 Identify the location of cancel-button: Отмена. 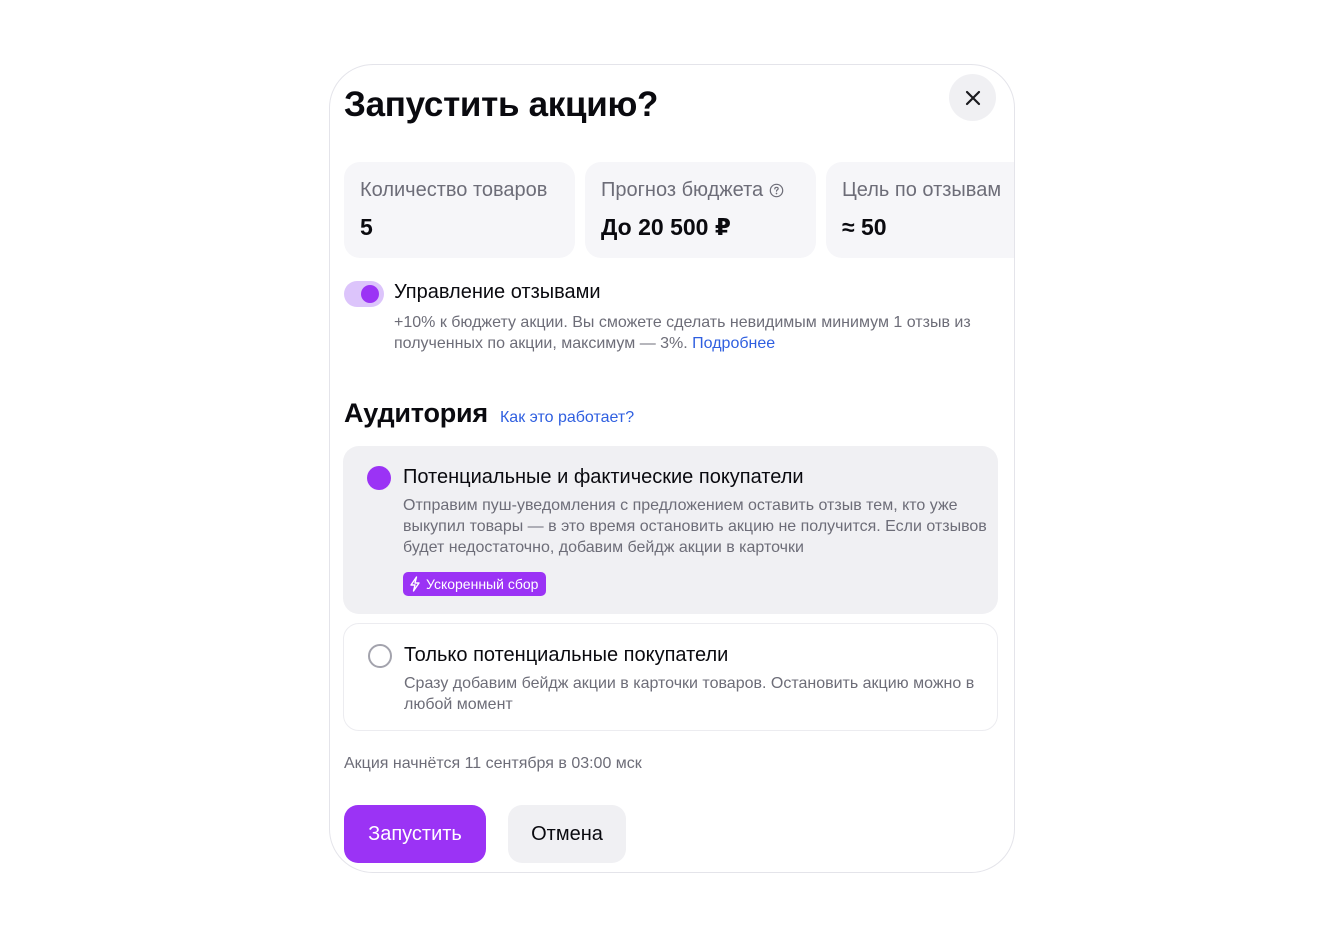
(567, 834).